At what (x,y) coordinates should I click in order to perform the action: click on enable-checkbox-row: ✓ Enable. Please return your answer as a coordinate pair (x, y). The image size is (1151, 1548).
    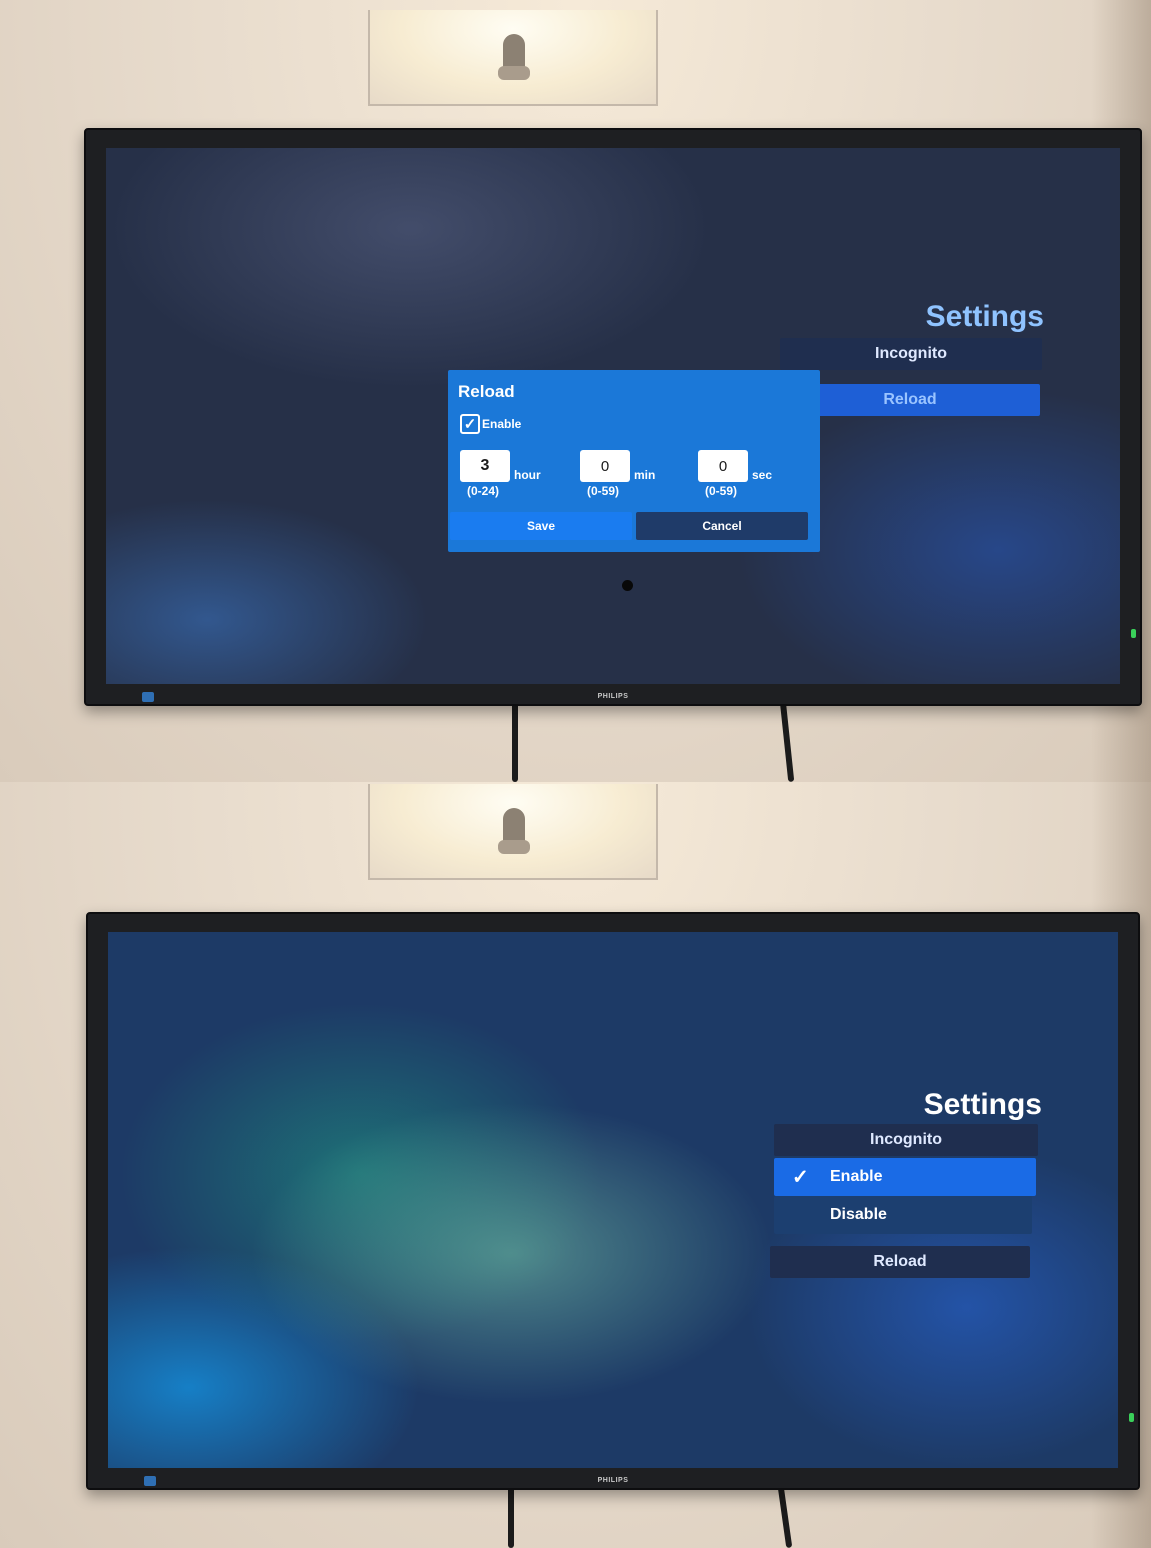
    Looking at the image, I should click on (490, 424).